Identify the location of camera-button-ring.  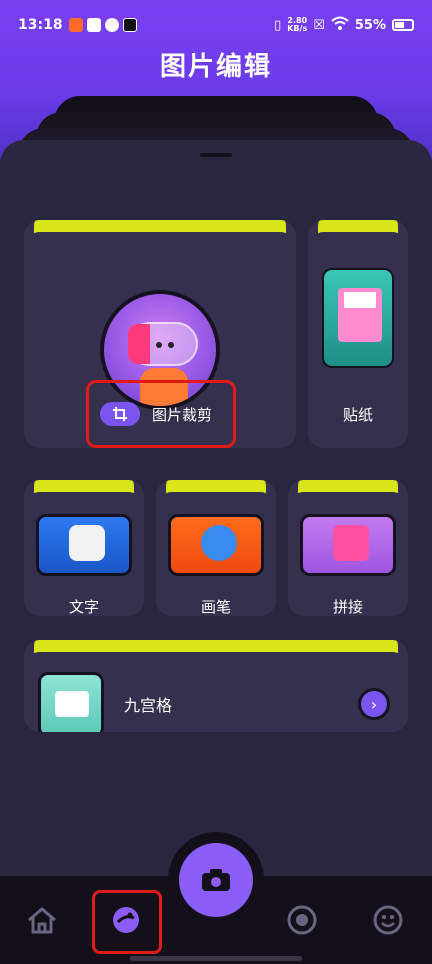
(216, 880).